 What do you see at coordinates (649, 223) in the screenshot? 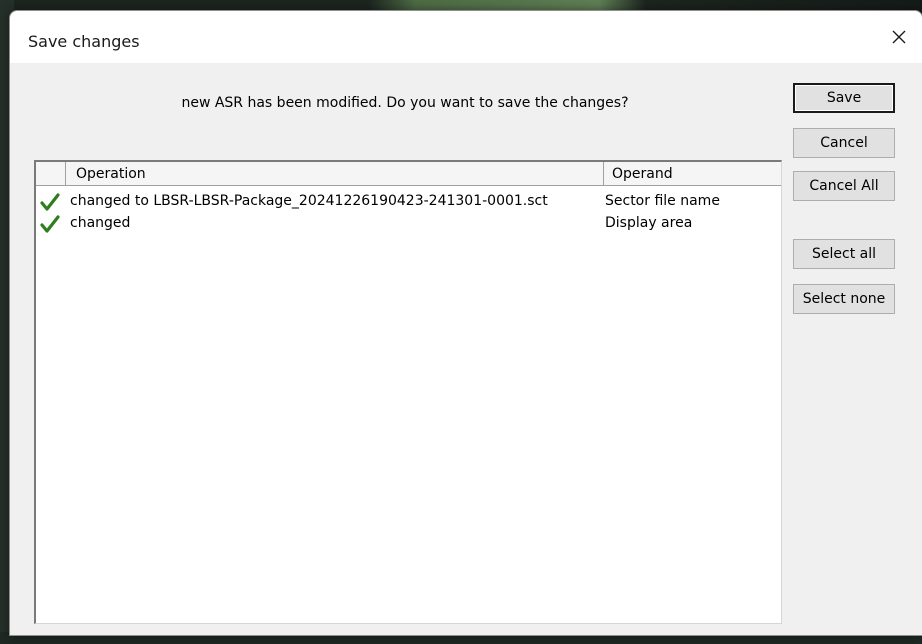
I see `row-operand: Display area` at bounding box center [649, 223].